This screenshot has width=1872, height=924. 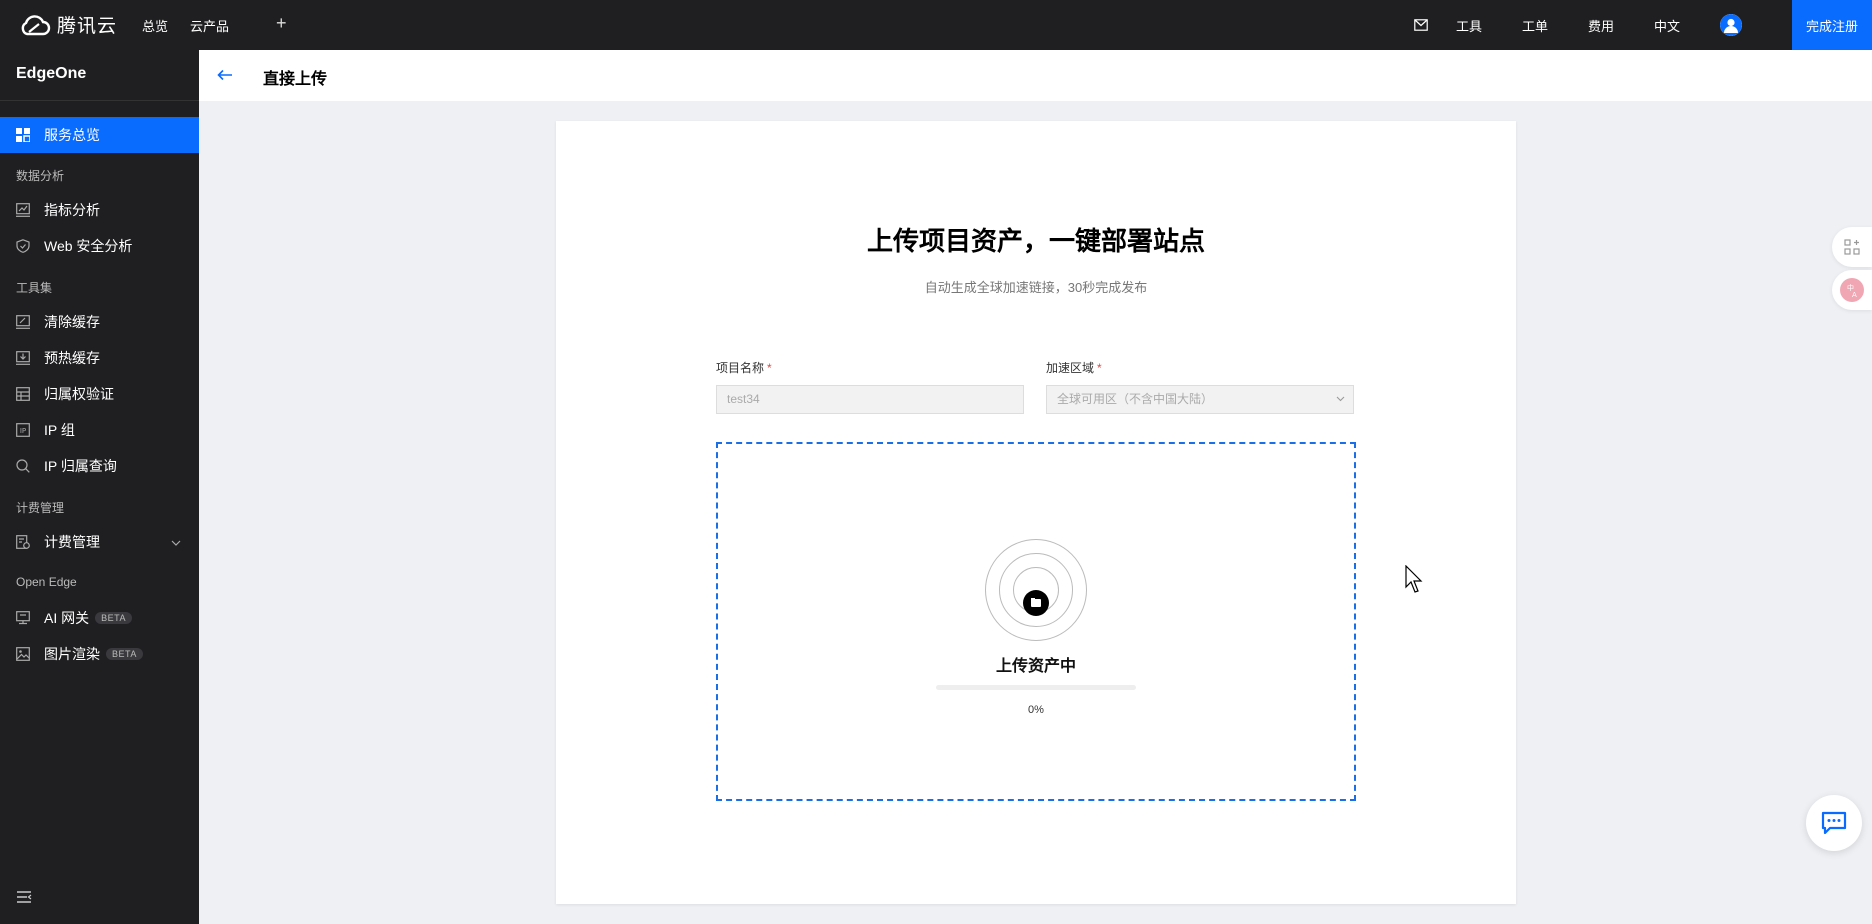 I want to click on sidebar-item-label: 预热缓存, so click(x=72, y=358).